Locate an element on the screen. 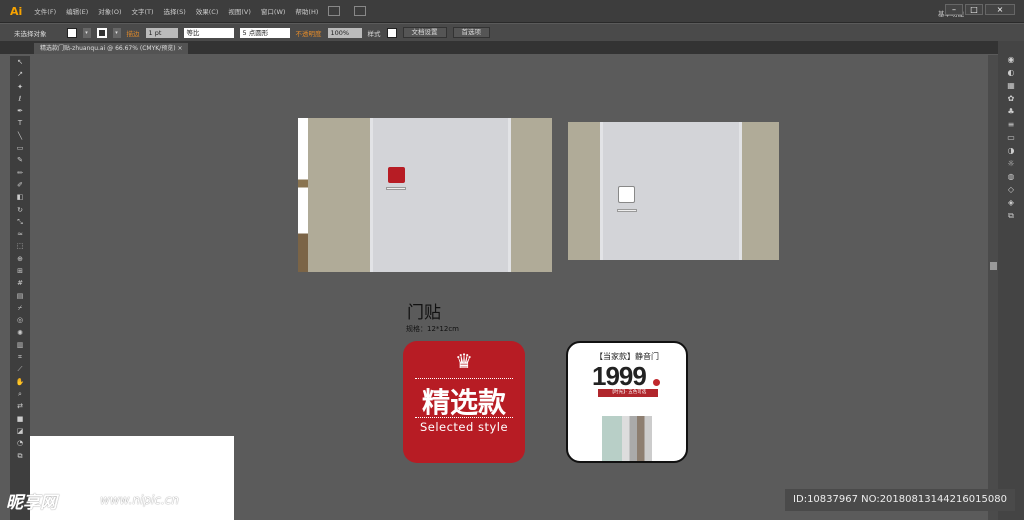 The height and width of the screenshot is (520, 1024). eraser-tool-icon: ◧ is located at coordinates (20, 197).